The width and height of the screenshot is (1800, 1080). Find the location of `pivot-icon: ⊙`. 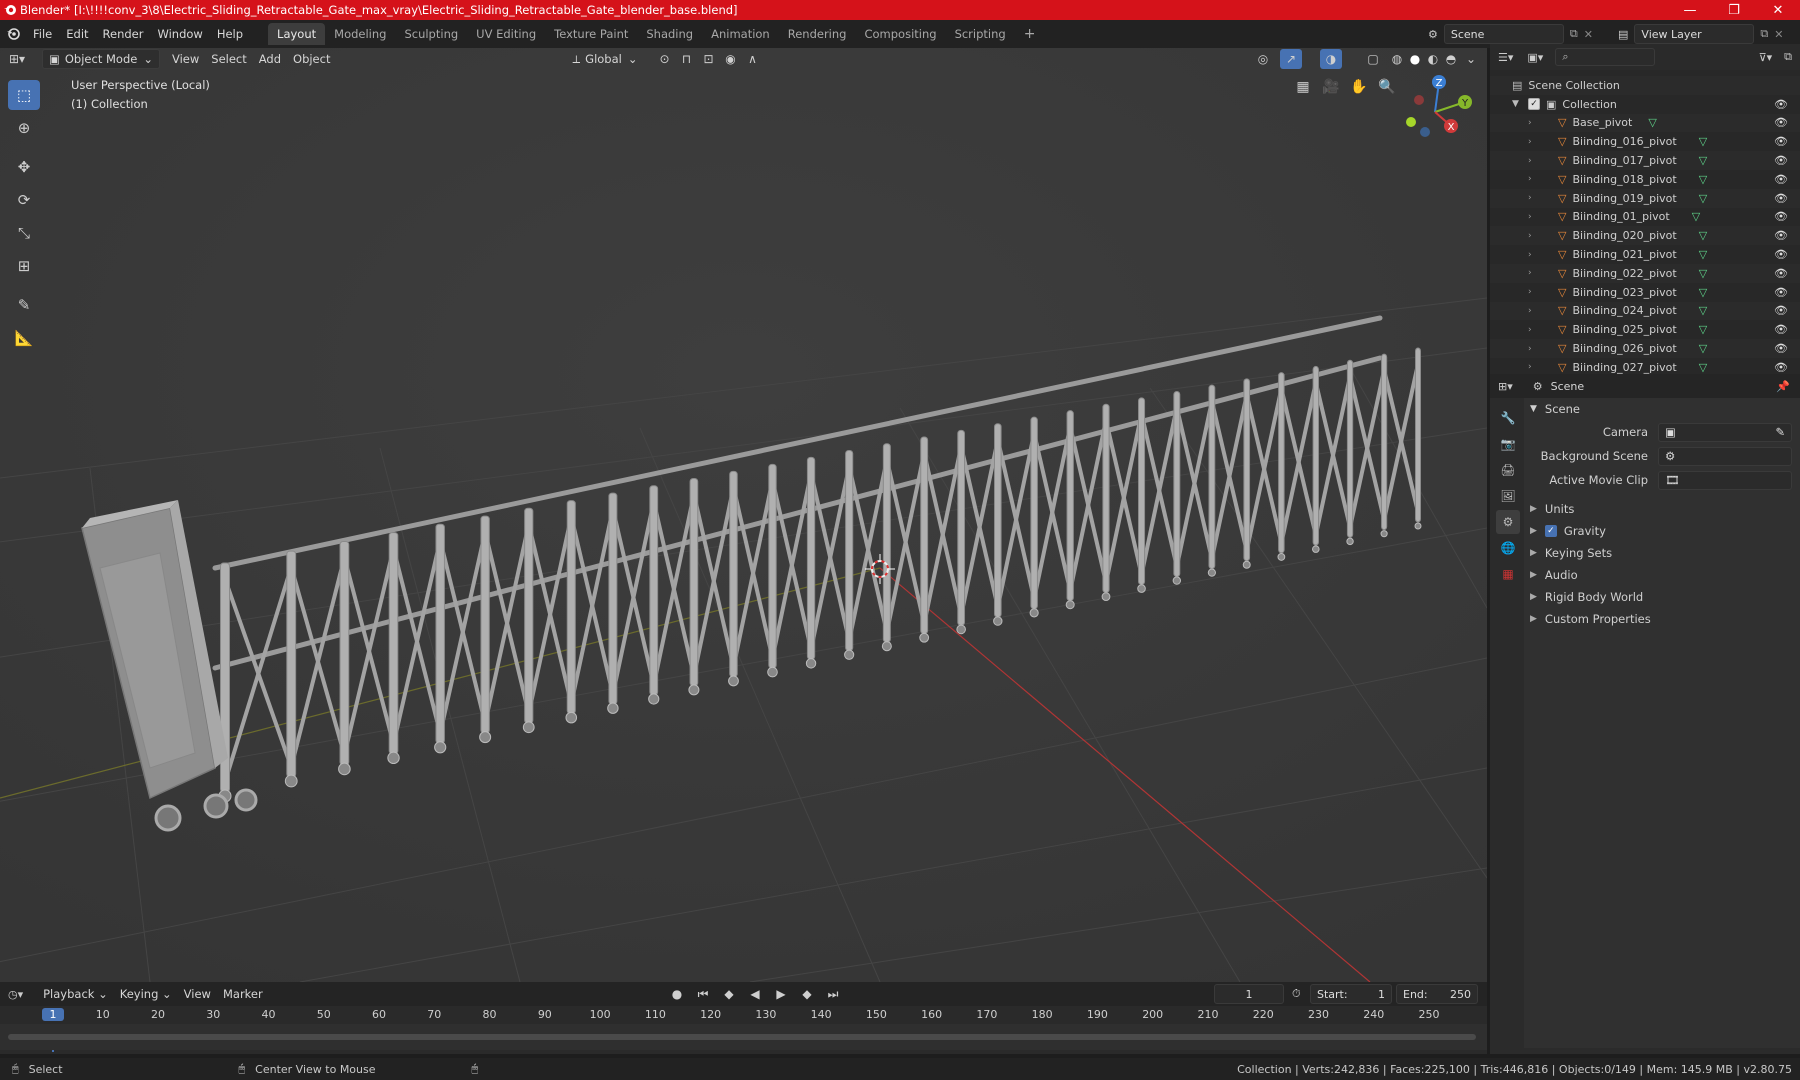

pivot-icon: ⊙ is located at coordinates (664, 59).